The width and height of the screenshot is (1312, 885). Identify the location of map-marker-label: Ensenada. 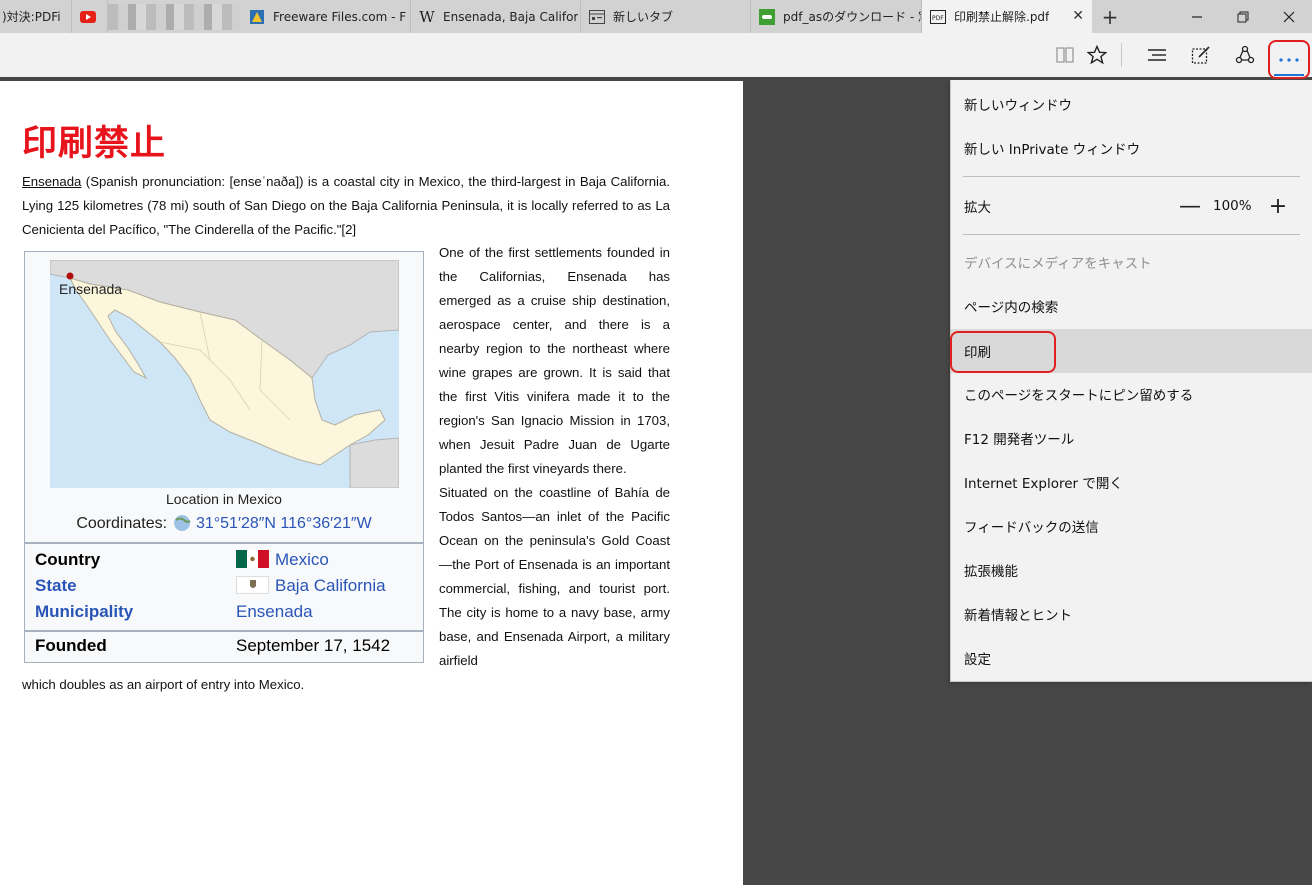
(91, 289).